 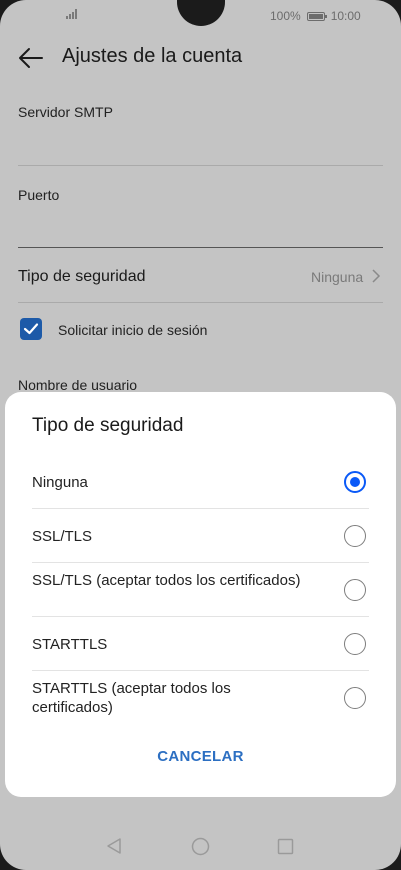 What do you see at coordinates (31, 58) in the screenshot?
I see `back-arrow-icon` at bounding box center [31, 58].